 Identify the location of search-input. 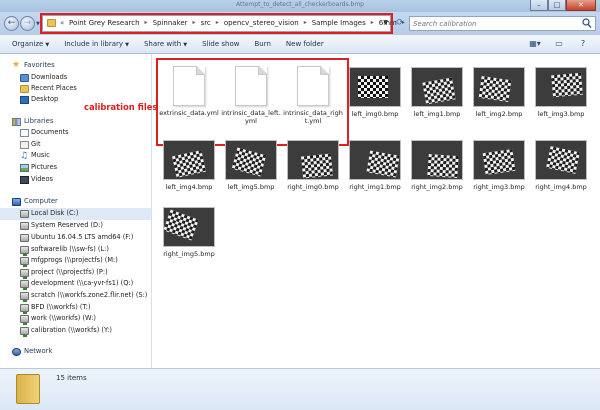
(495, 23).